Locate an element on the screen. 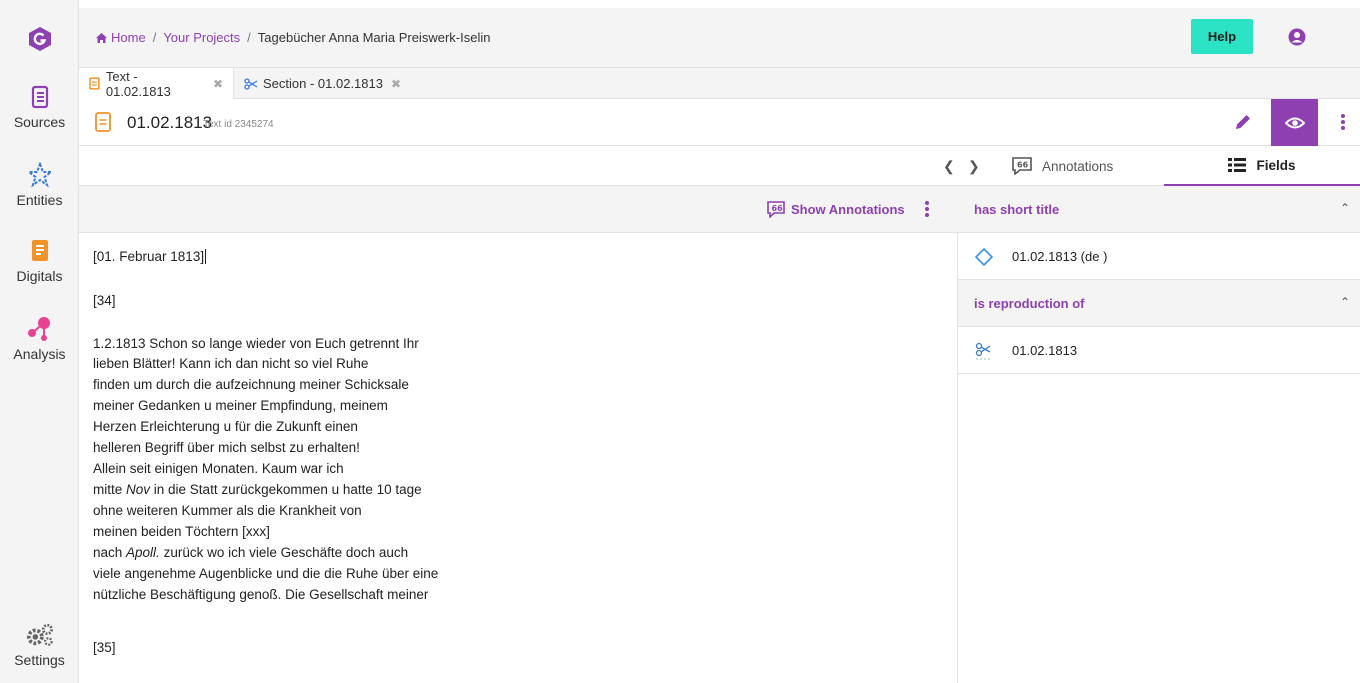 This screenshot has height=683, width=1360. gears-icon is located at coordinates (39, 634).